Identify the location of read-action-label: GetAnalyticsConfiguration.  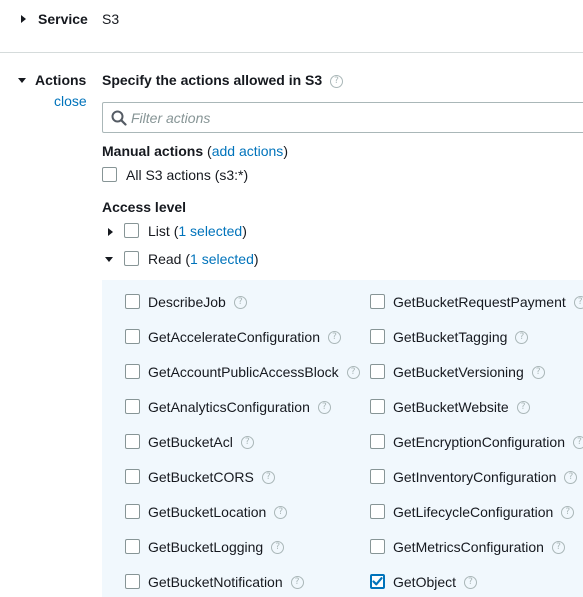
(229, 407).